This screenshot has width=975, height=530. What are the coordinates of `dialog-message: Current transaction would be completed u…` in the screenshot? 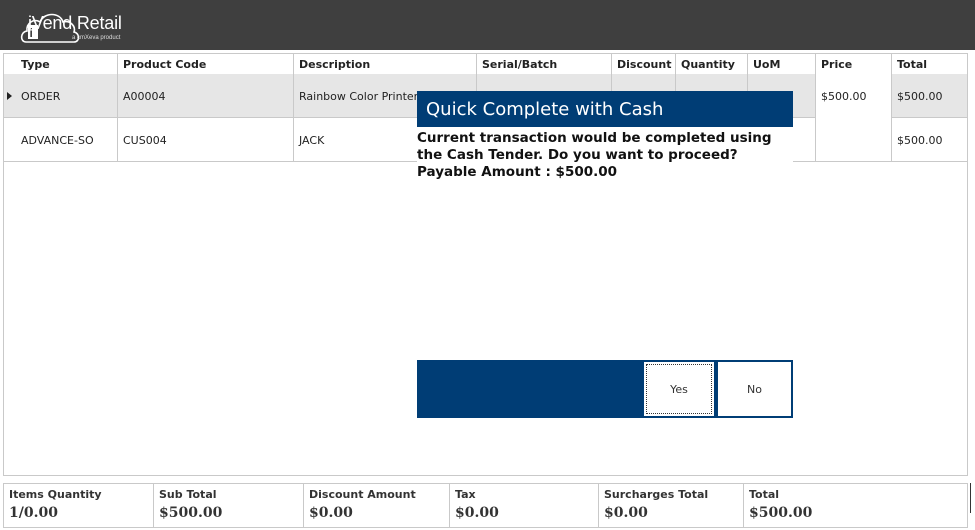 It's located at (594, 155).